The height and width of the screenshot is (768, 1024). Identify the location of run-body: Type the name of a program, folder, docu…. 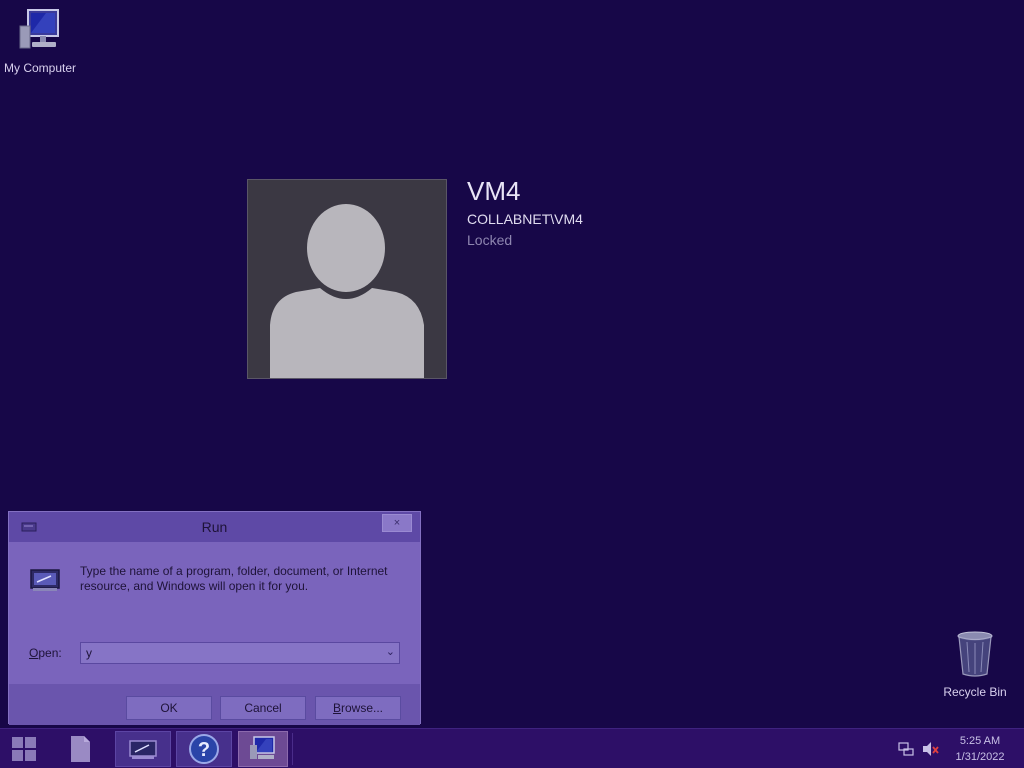
(214, 613).